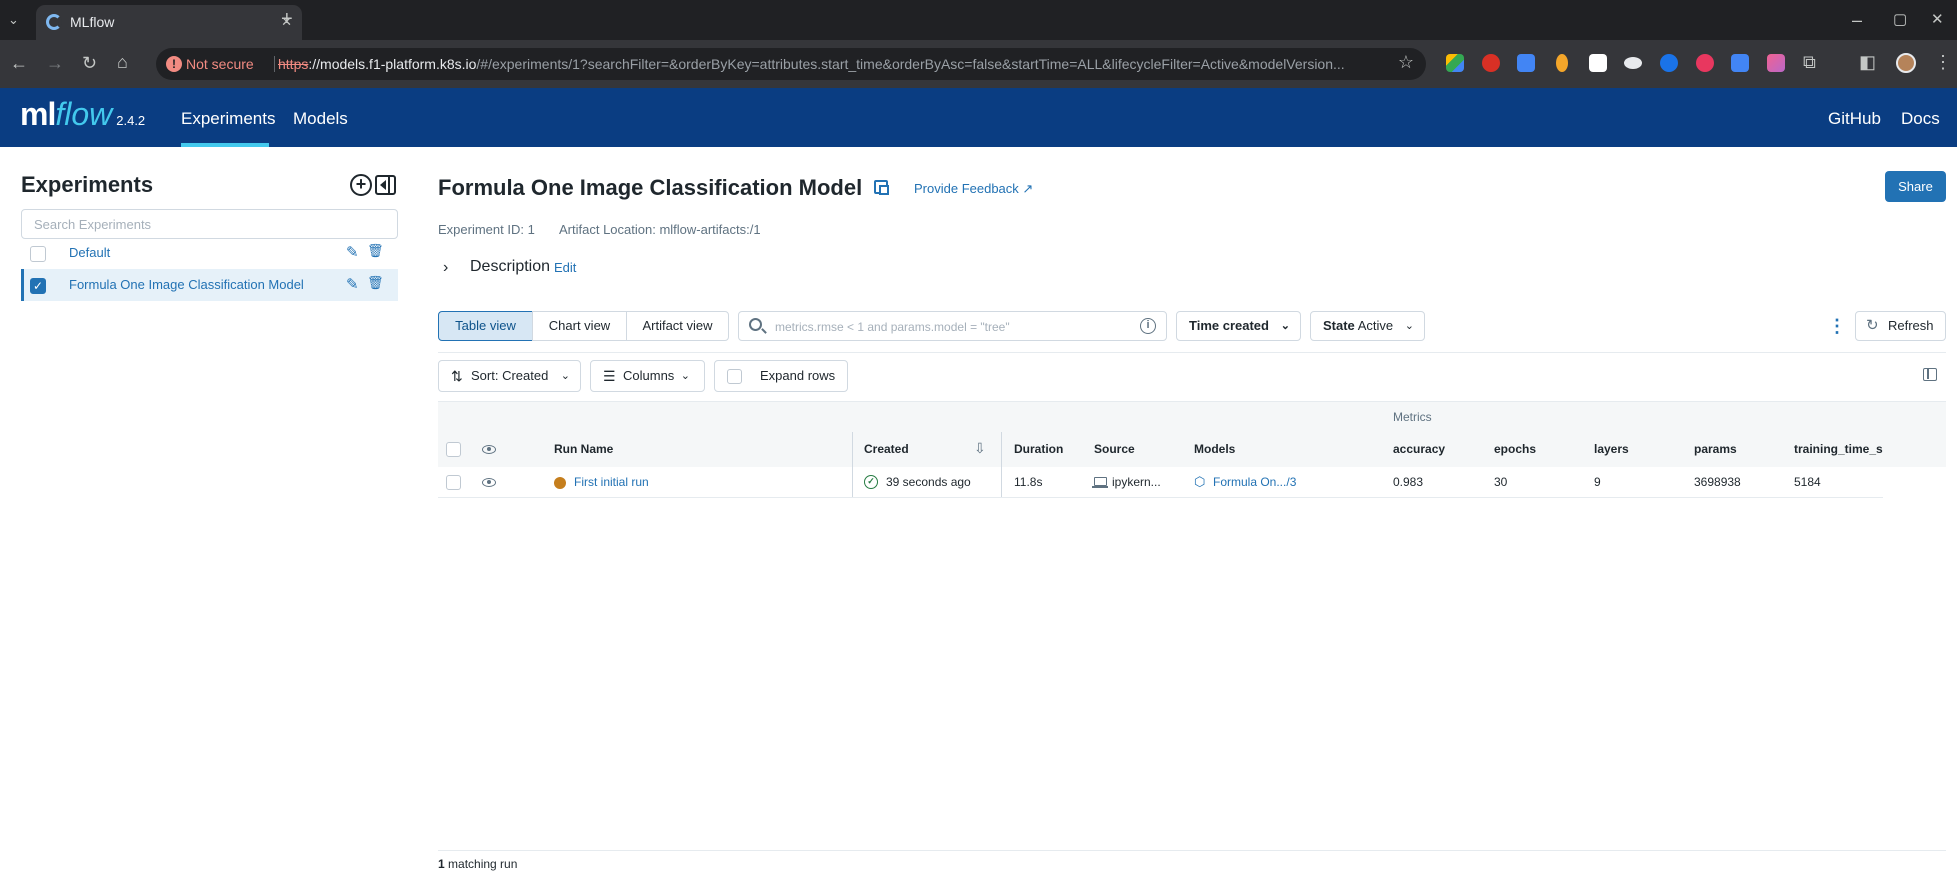  I want to click on browser-tabbar: ⌄ MLflow ✕ + – ▢ ✕, so click(978, 20).